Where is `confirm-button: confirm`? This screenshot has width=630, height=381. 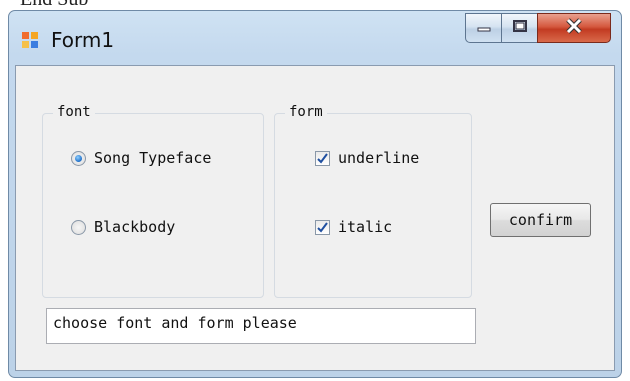
confirm-button: confirm is located at coordinates (540, 220).